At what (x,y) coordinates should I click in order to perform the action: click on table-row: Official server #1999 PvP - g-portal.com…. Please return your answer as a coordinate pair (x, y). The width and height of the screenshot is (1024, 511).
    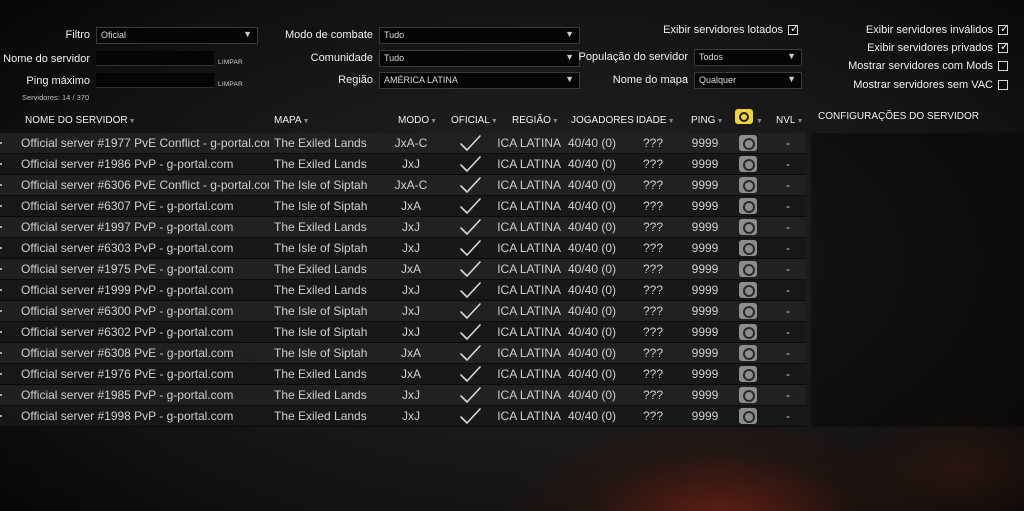
    Looking at the image, I should click on (403, 290).